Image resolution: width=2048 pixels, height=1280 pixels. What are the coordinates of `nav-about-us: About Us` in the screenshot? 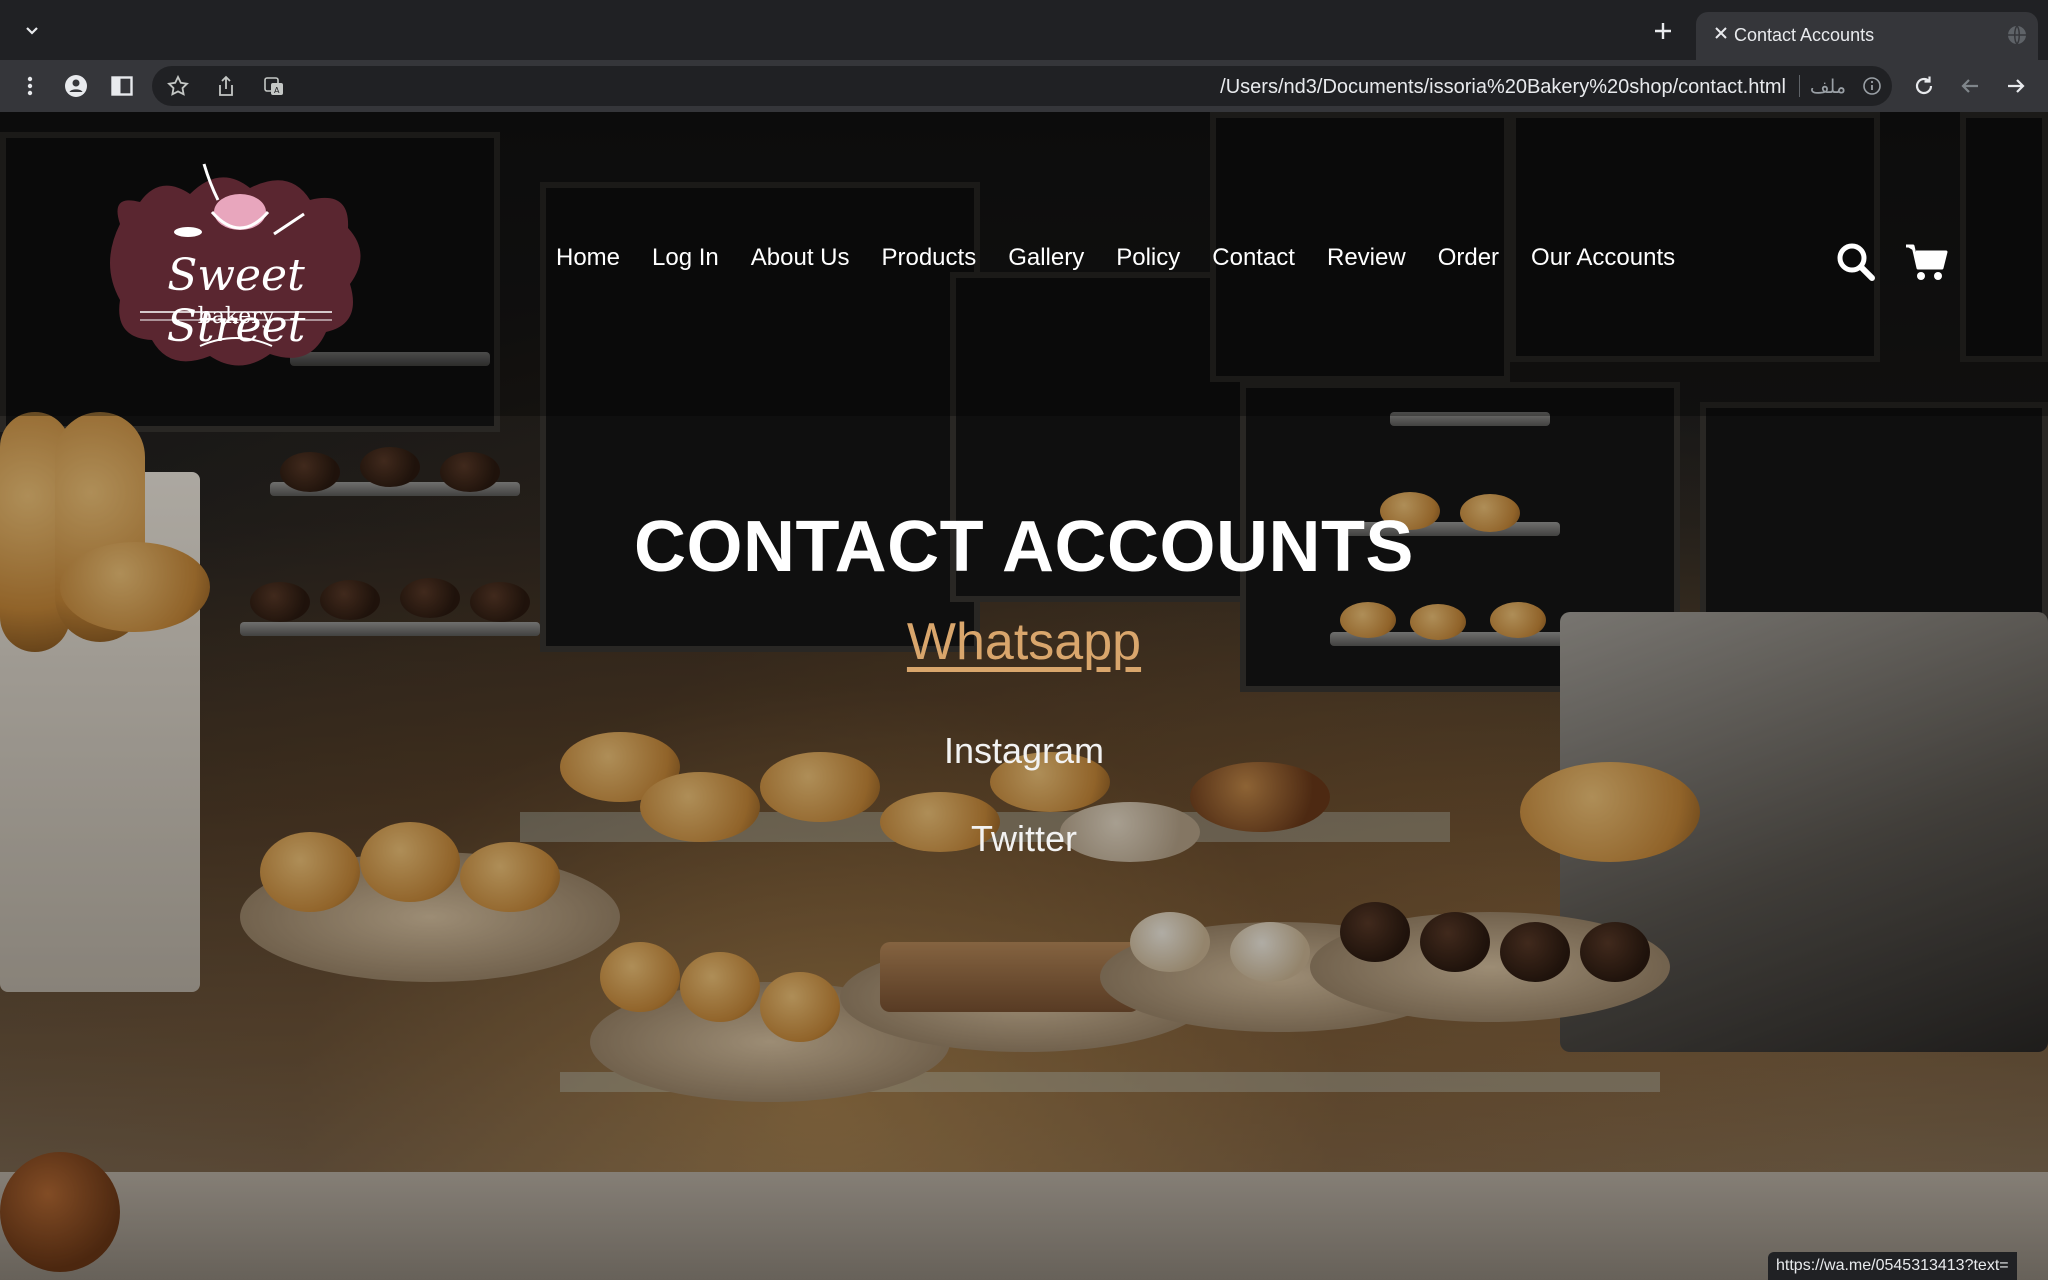 It's located at (800, 258).